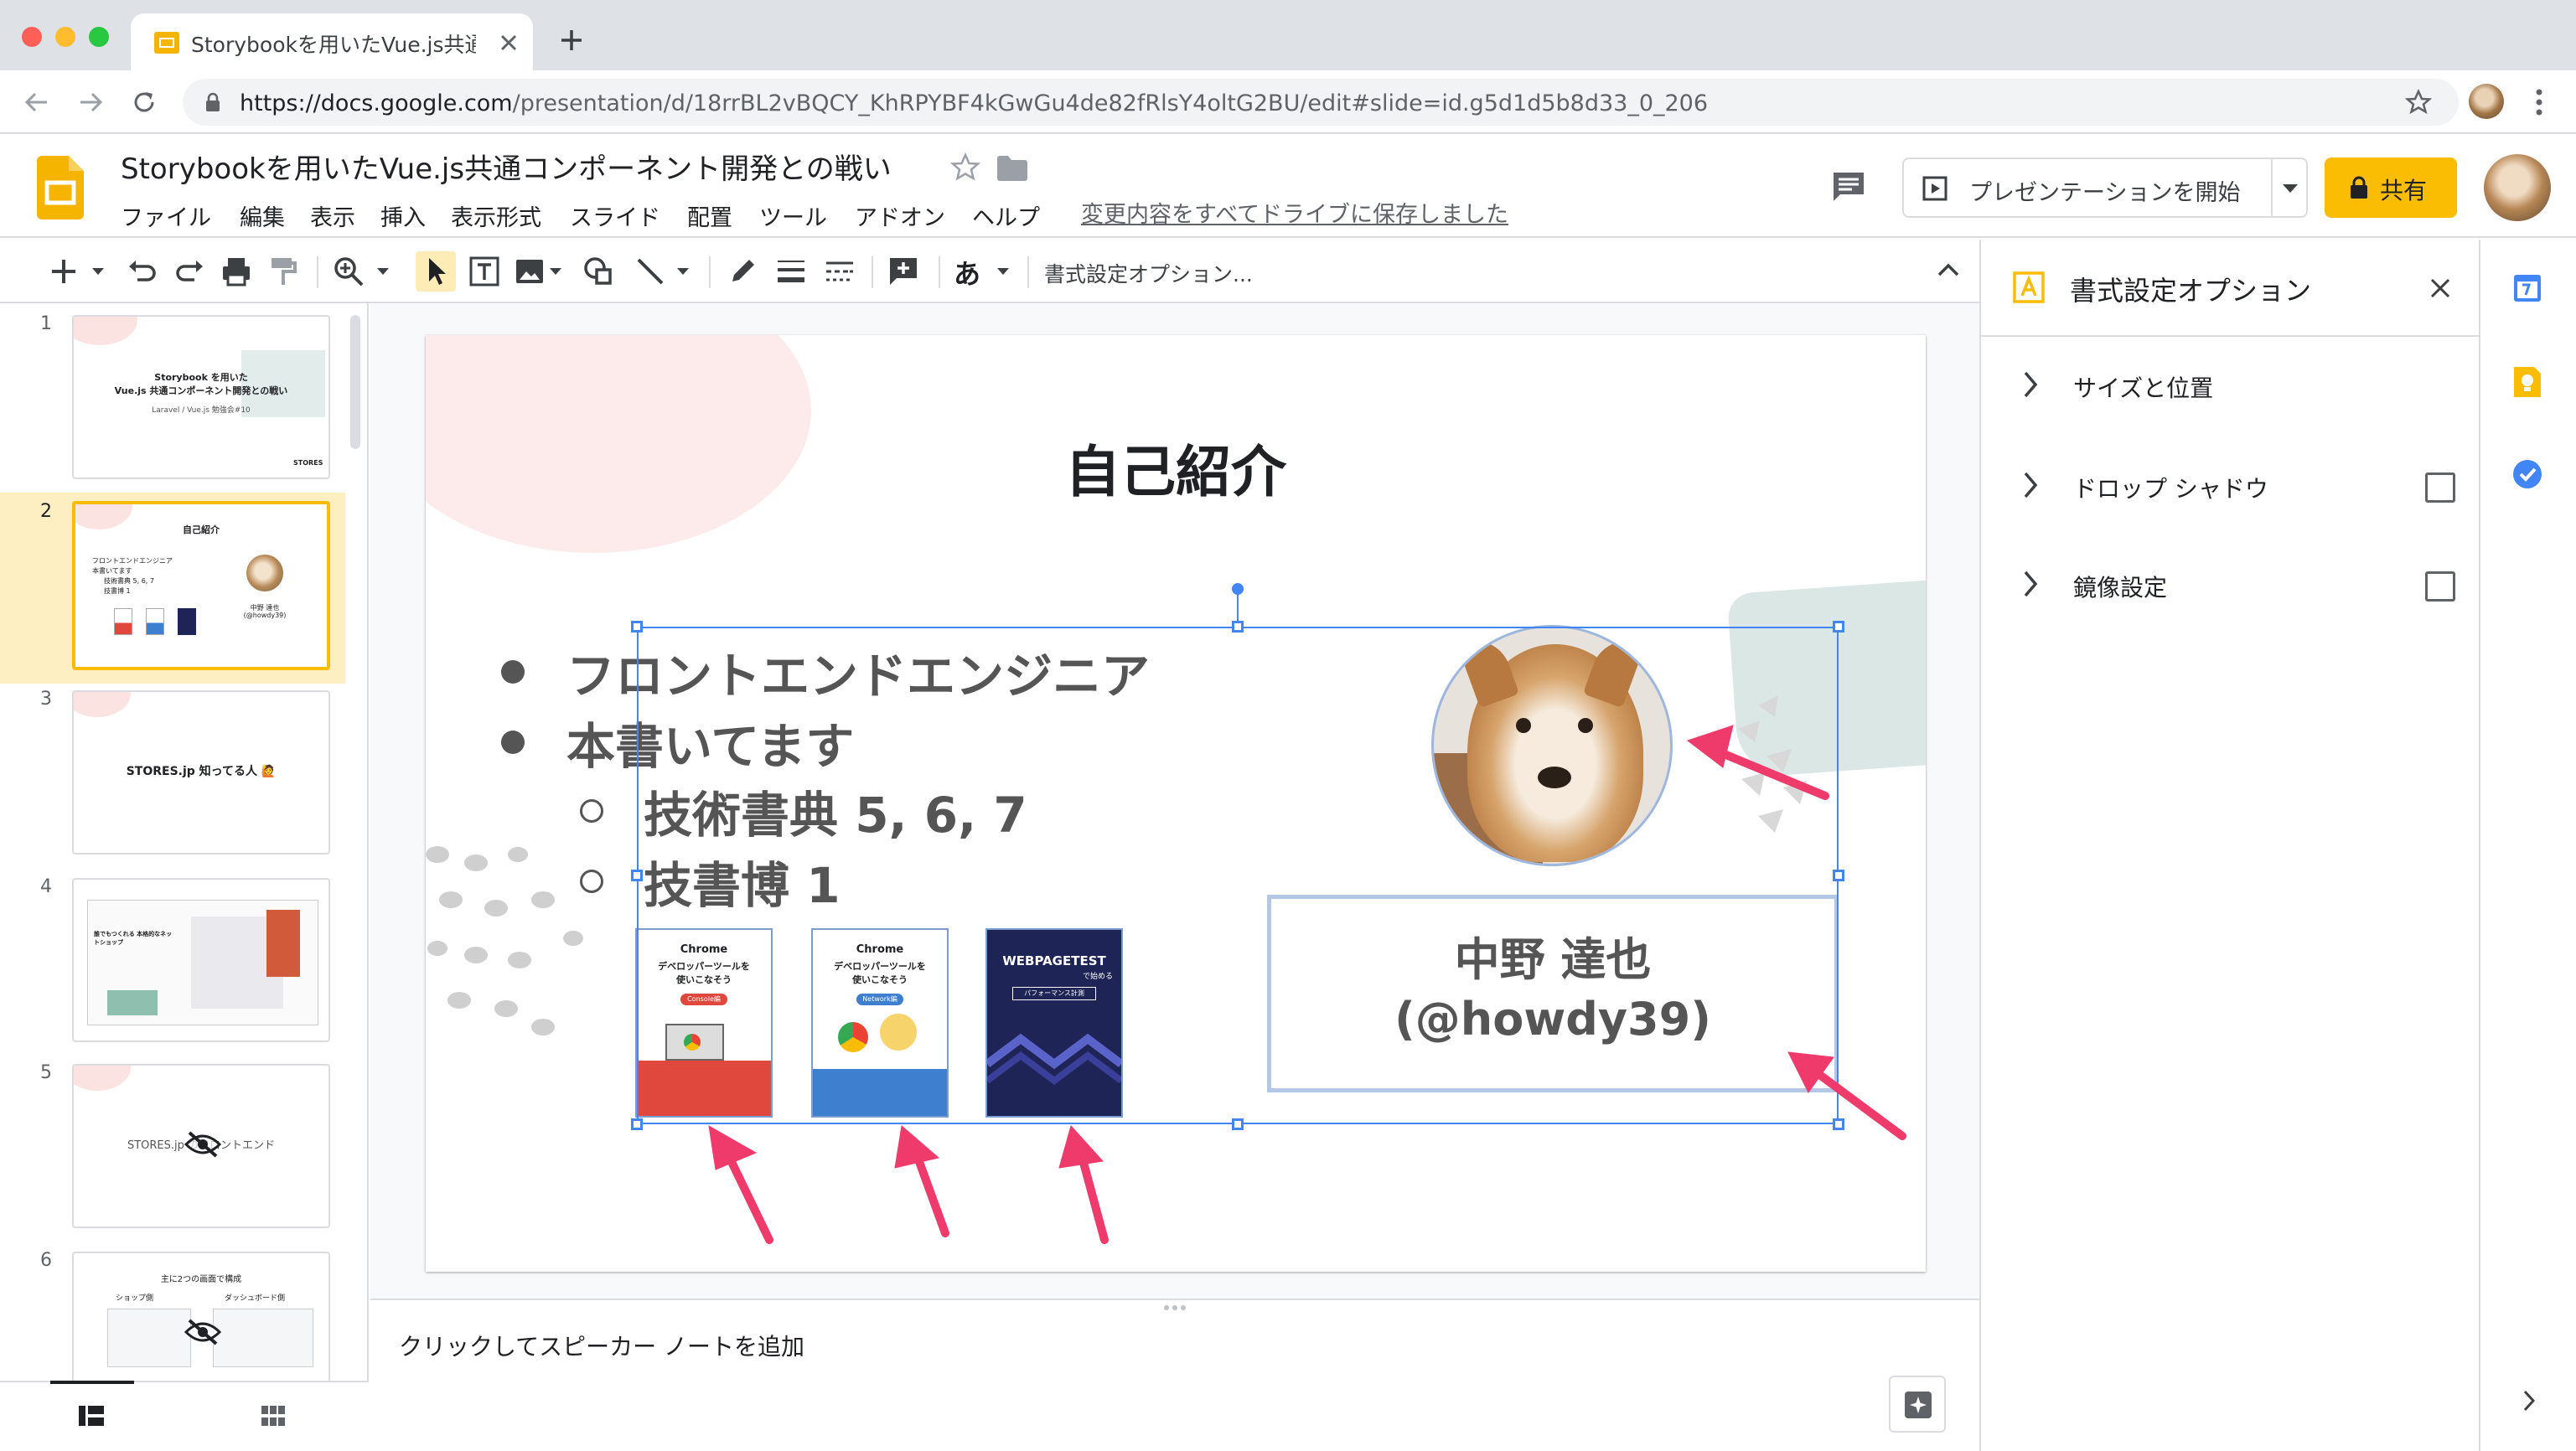 This screenshot has width=2576, height=1451. I want to click on notes-resize-handle, so click(1175, 1308).